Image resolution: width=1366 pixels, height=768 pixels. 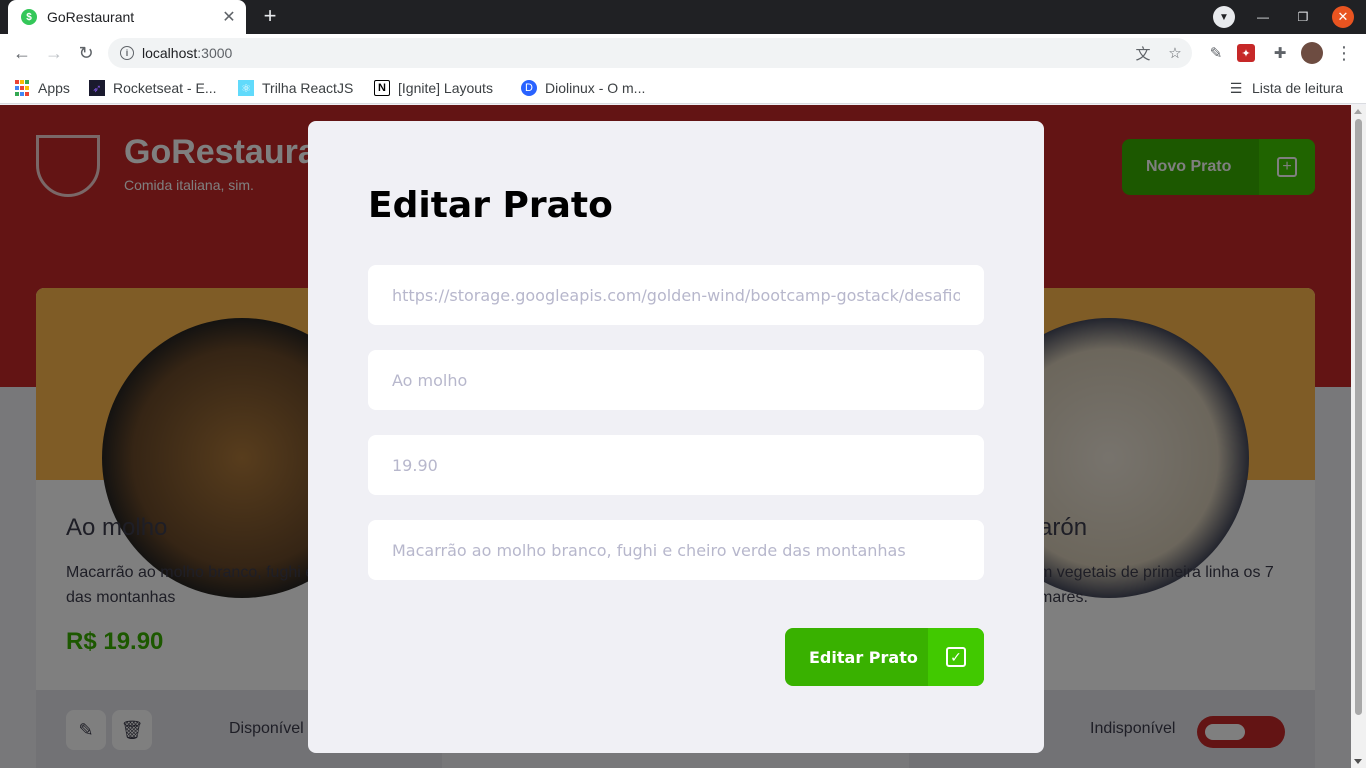 What do you see at coordinates (529, 88) in the screenshot?
I see `diolinux-icon: D` at bounding box center [529, 88].